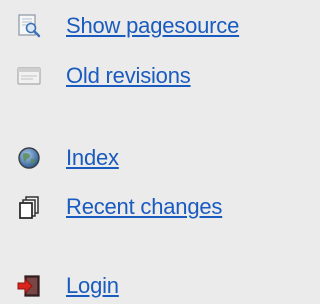  Describe the element at coordinates (144, 206) in the screenshot. I see `recent-changes-label: Recent changes` at that location.